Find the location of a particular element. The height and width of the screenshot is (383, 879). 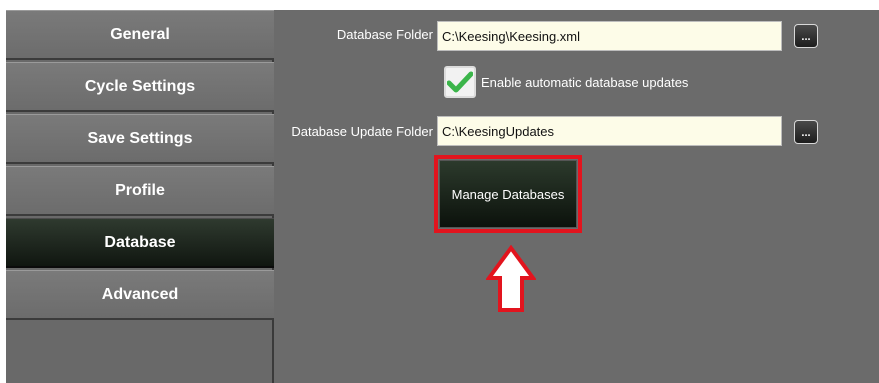

sidebar-item-profile: Profile is located at coordinates (140, 191).